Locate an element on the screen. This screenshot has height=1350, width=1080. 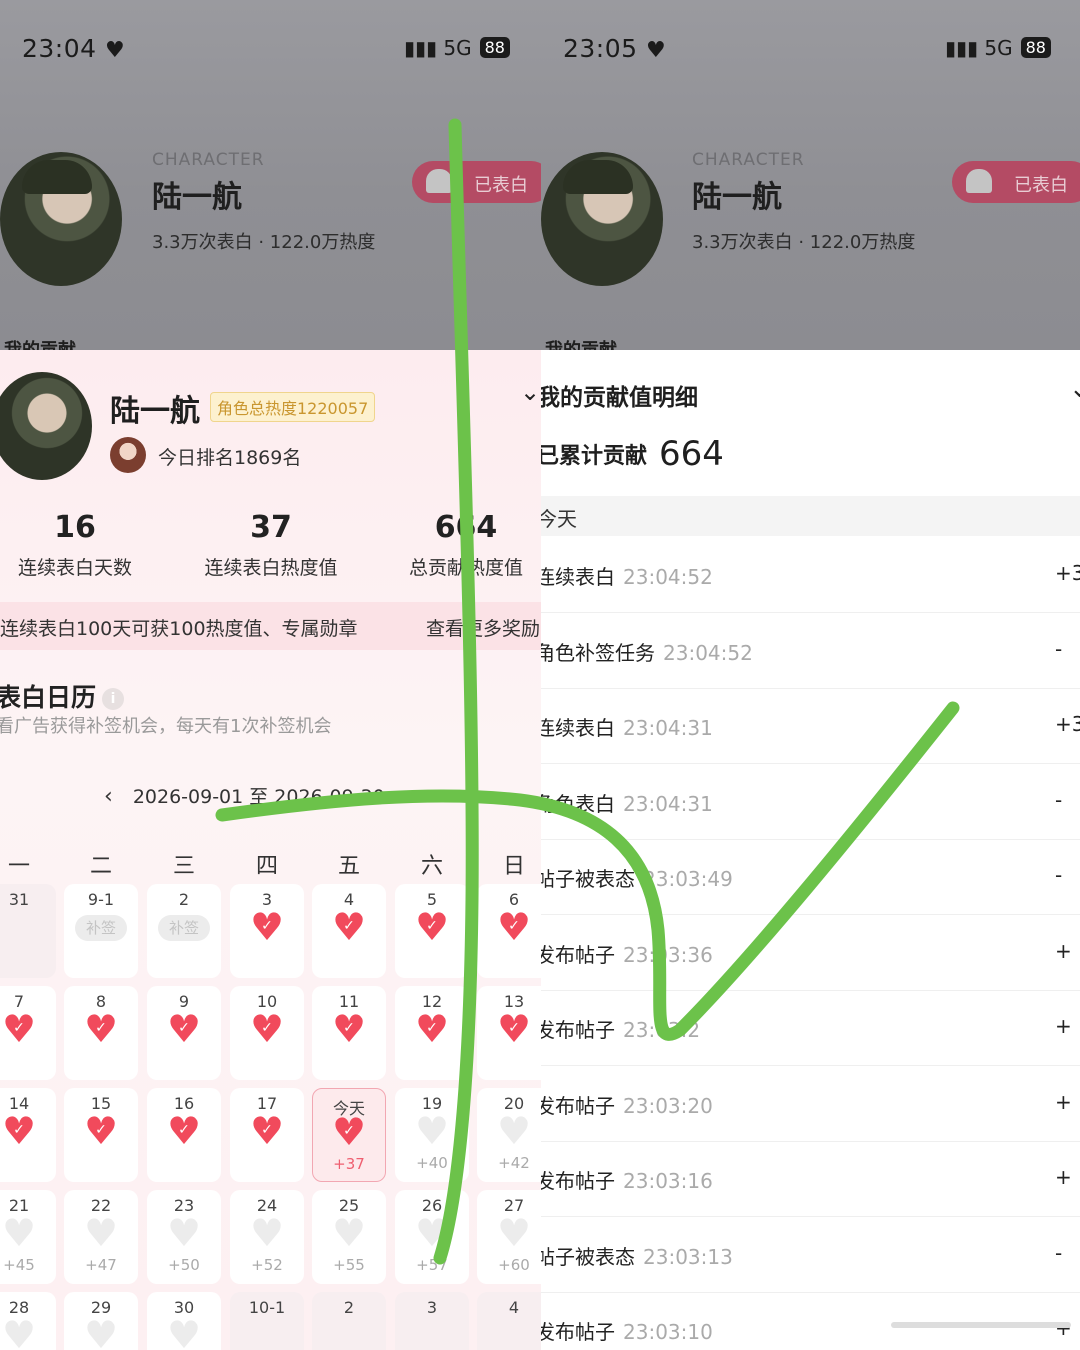
row-label: 发布帖子 23:03:10 is located at coordinates (627, 1332).